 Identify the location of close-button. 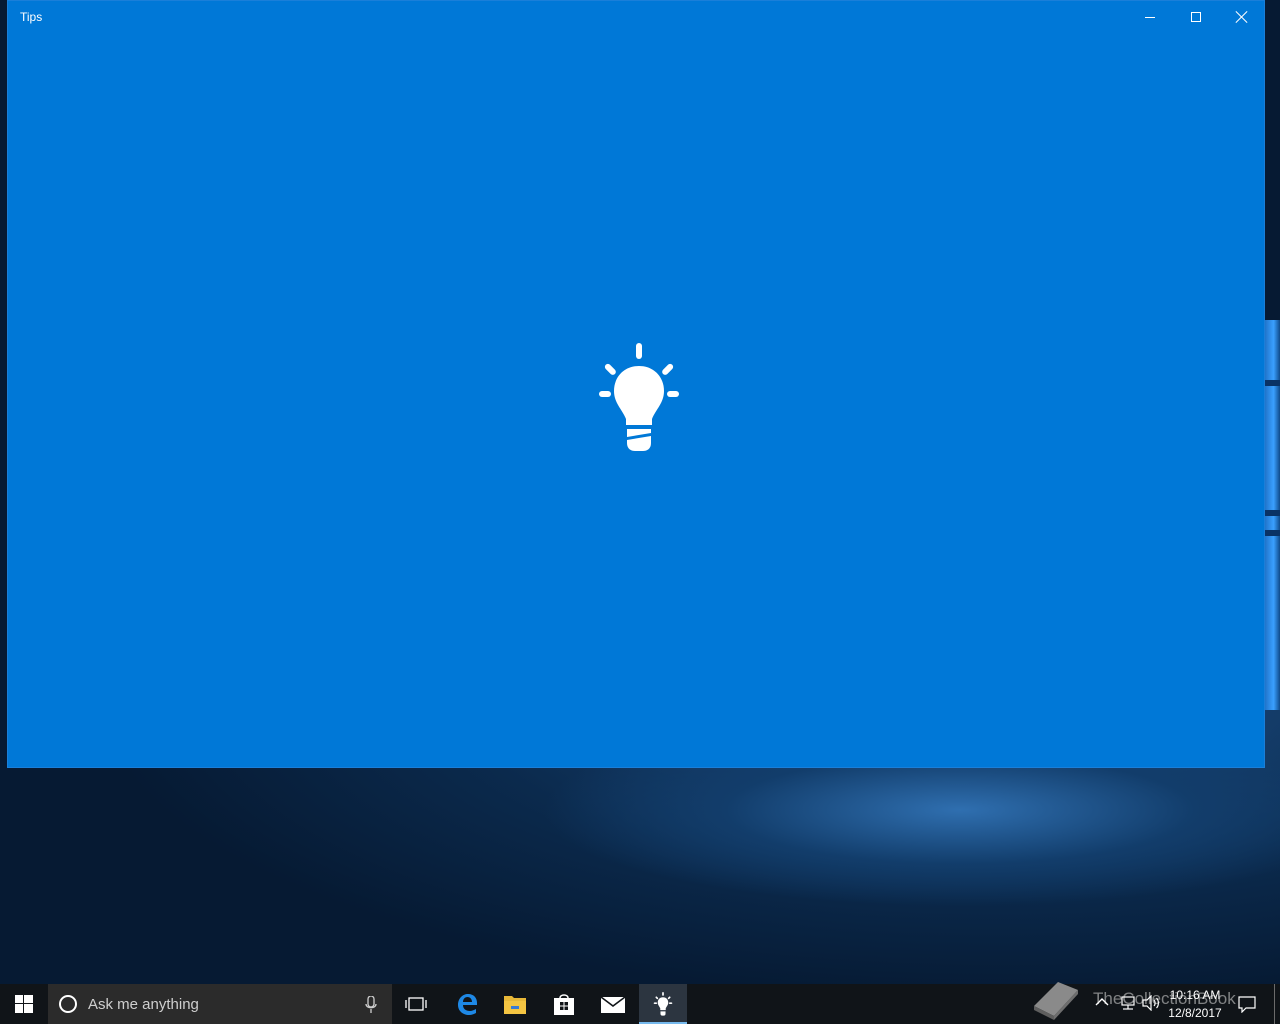
(1242, 17).